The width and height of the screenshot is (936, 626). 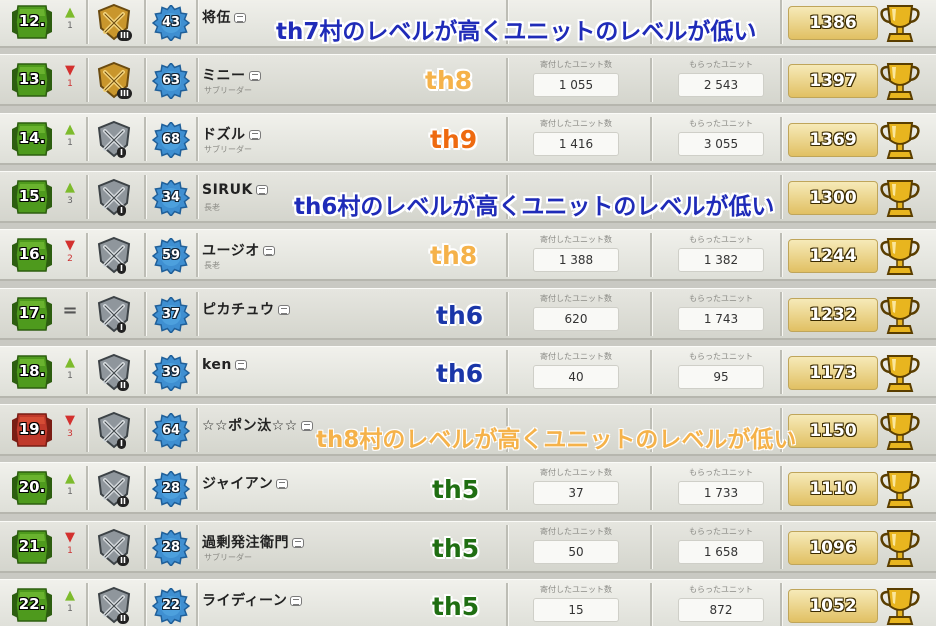 I want to click on trophy-count: 1244, so click(x=833, y=256).